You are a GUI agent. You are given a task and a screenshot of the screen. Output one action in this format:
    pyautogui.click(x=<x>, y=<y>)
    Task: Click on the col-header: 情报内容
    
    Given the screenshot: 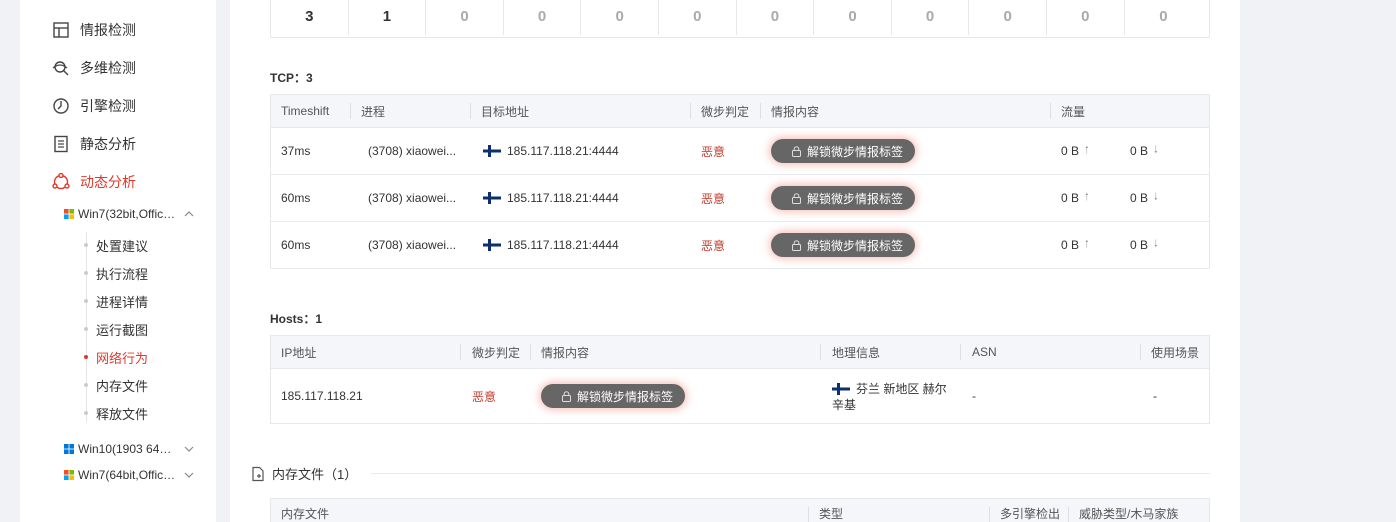 What is the action you would take?
    pyautogui.click(x=795, y=111)
    